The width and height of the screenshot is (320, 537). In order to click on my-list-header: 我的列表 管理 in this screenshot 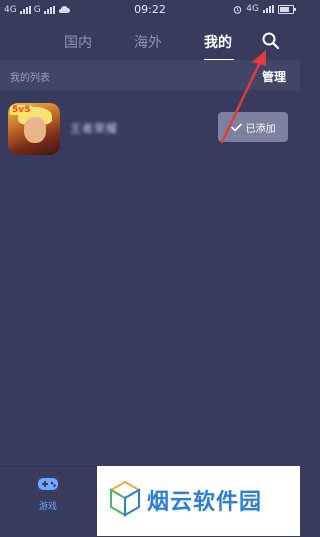, I will do `click(150, 75)`.